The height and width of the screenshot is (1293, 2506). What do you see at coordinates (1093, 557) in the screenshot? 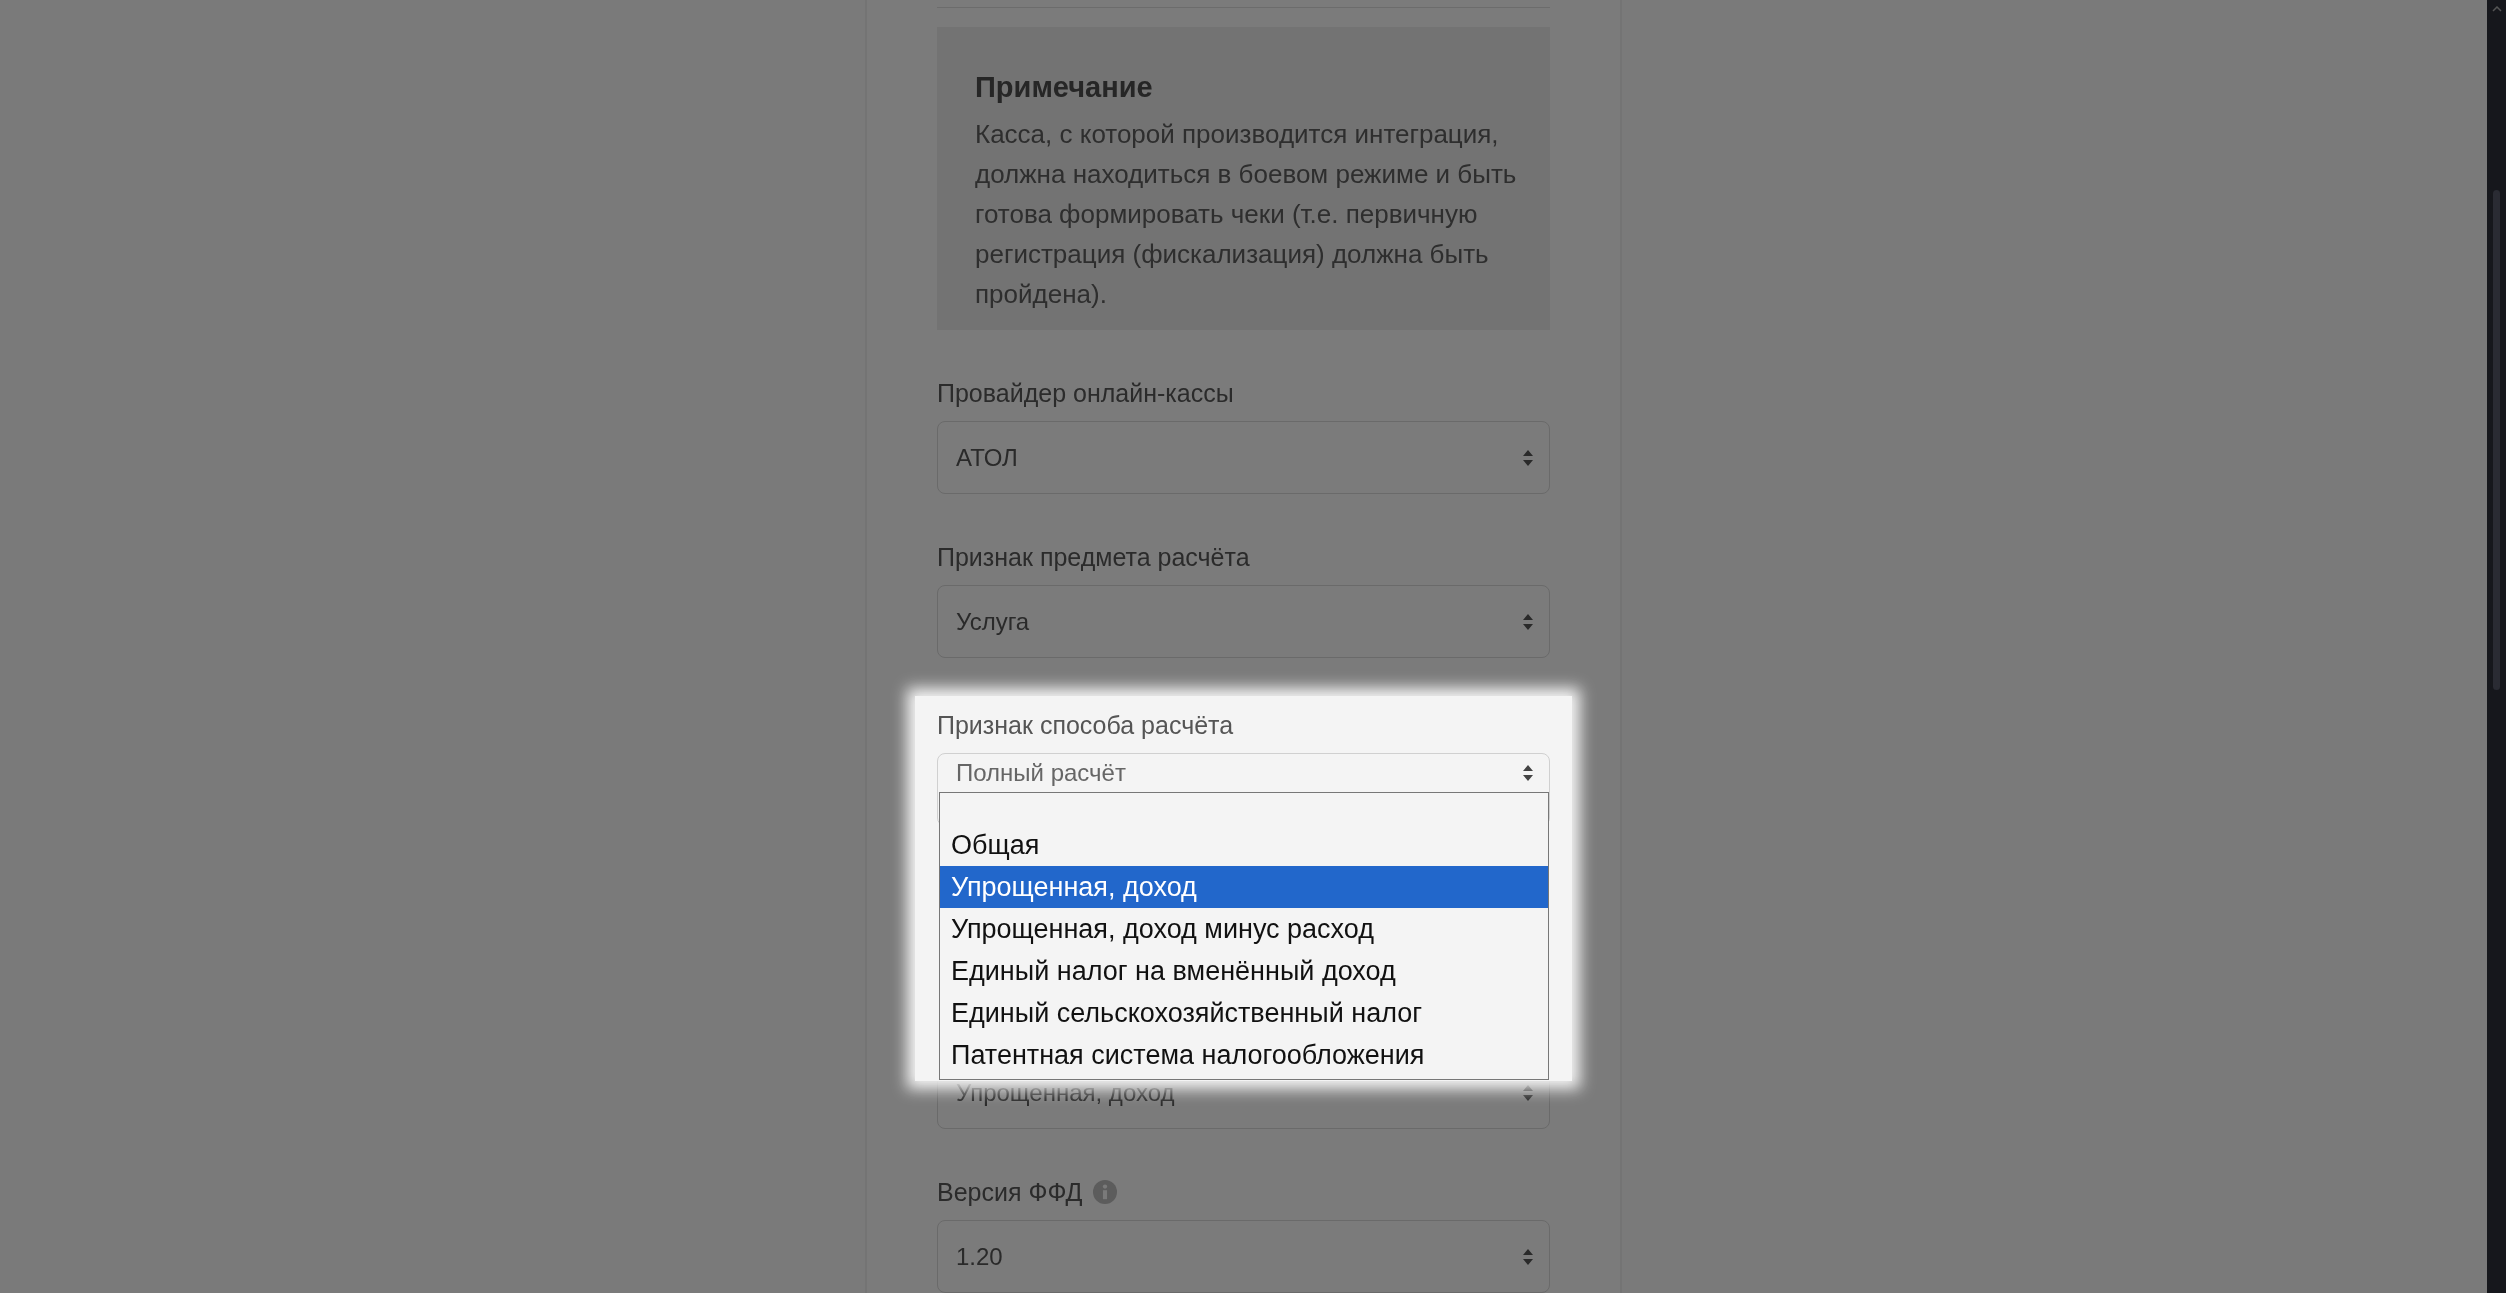
I see `field-label: Признак предмета расчёта` at bounding box center [1093, 557].